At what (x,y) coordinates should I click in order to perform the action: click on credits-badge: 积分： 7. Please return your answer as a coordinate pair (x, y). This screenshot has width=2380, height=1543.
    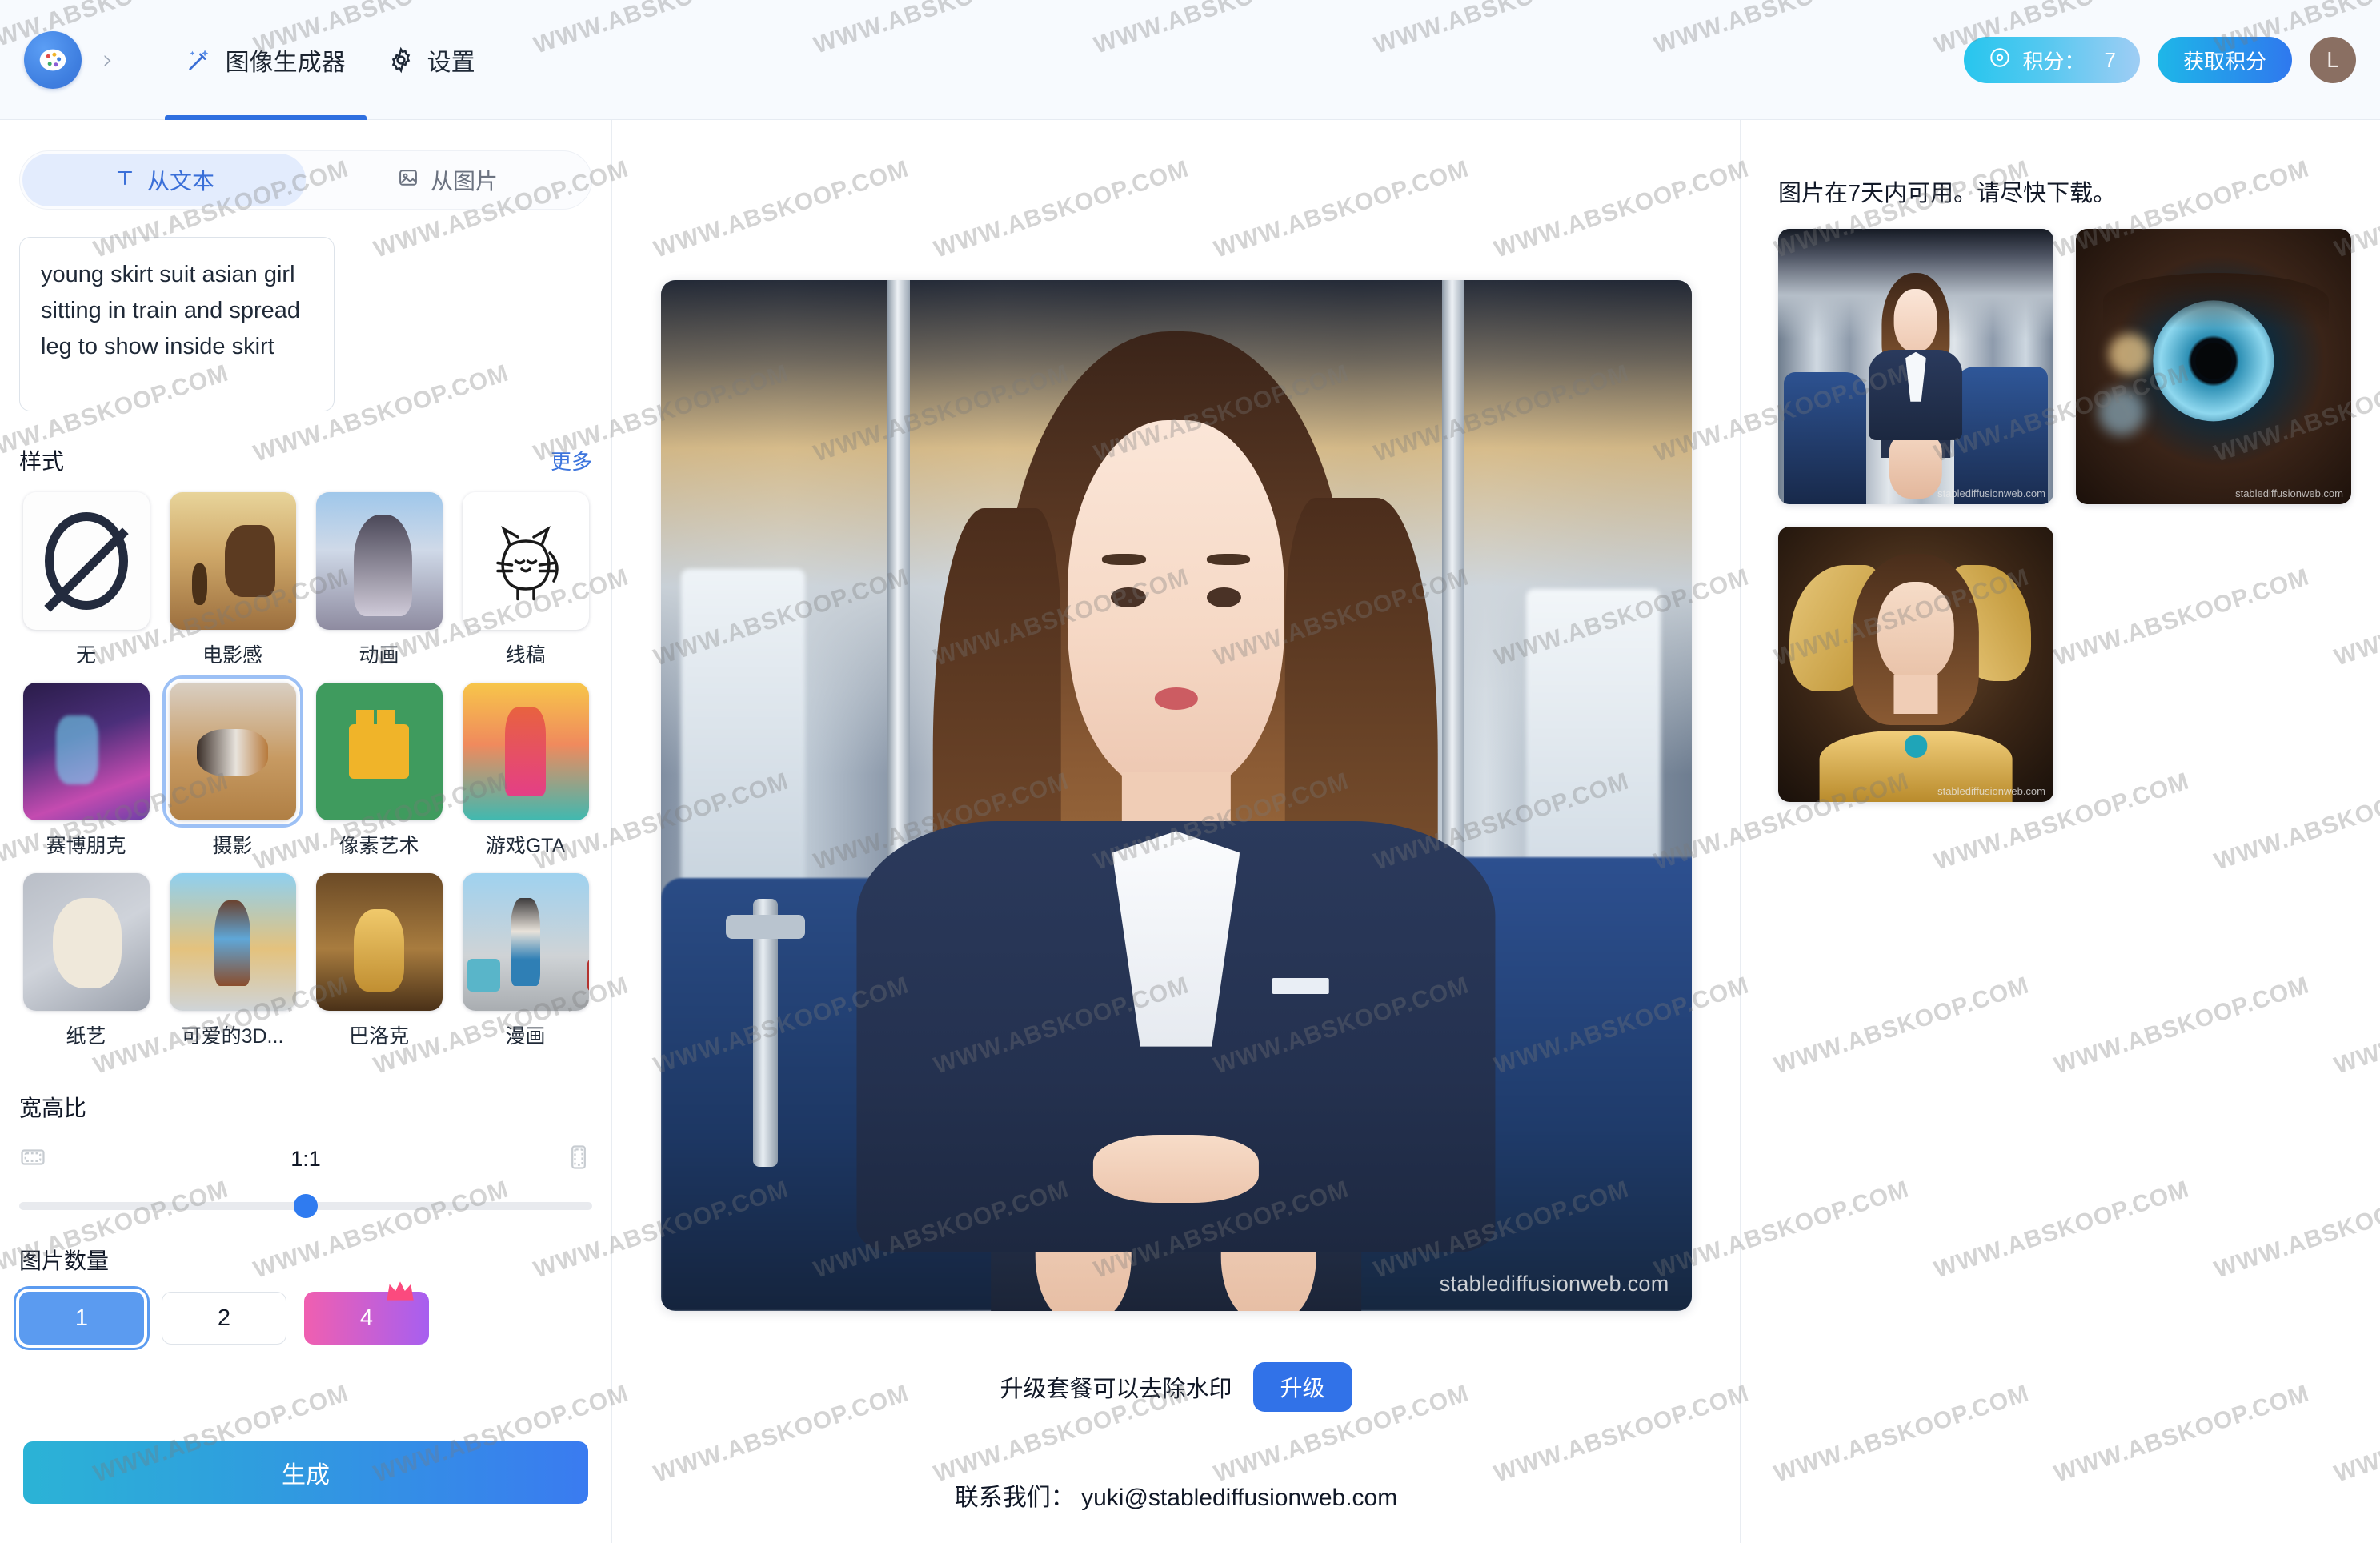
    Looking at the image, I should click on (2051, 60).